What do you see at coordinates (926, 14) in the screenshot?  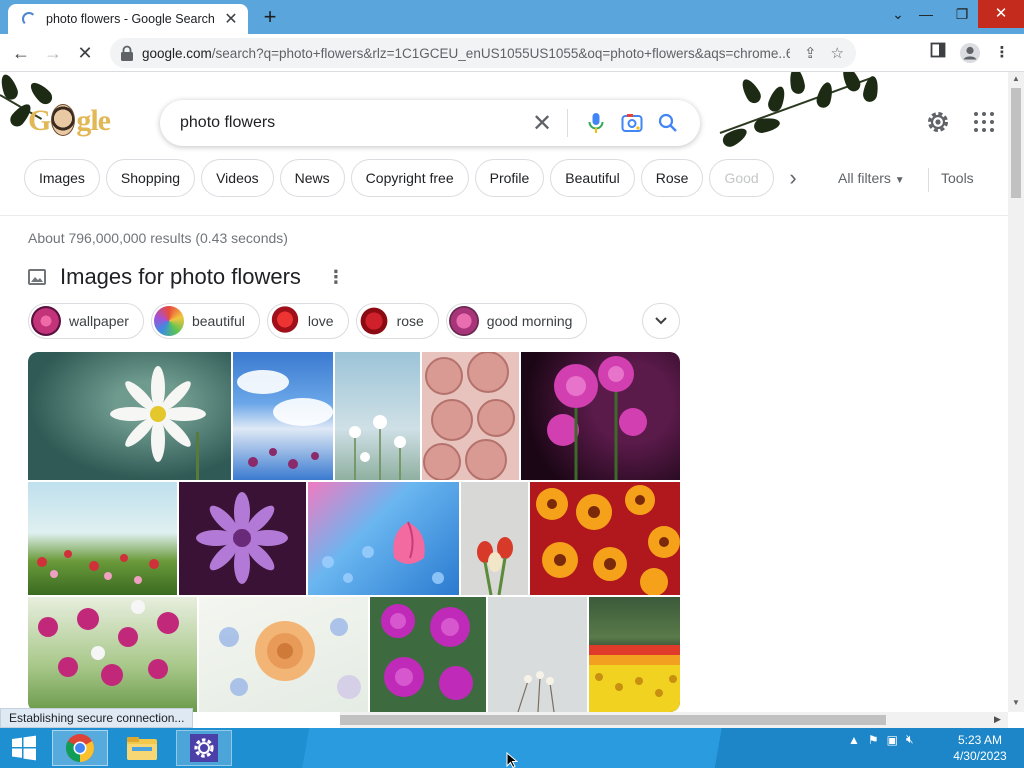 I see `minimize-button: —` at bounding box center [926, 14].